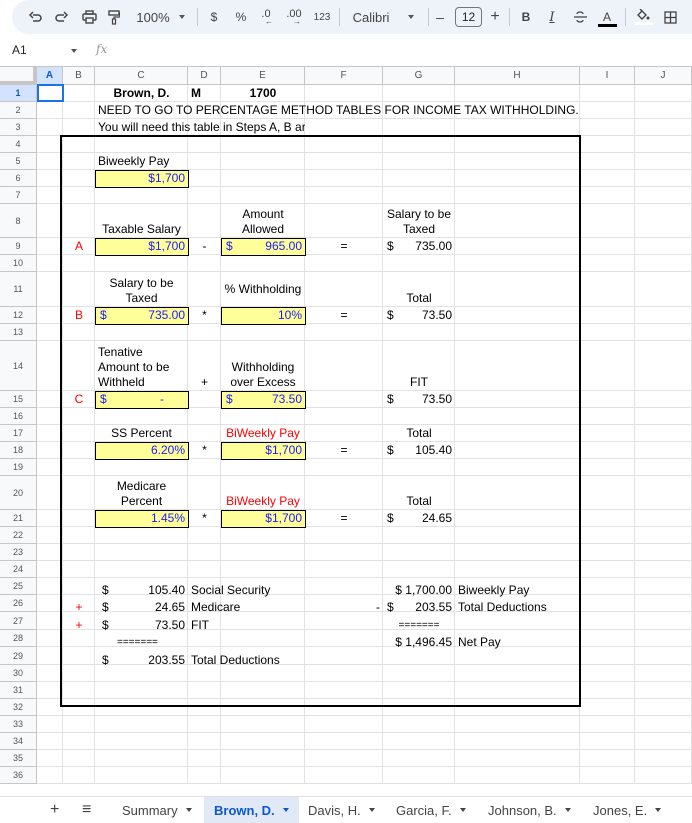 This screenshot has height=823, width=692. What do you see at coordinates (142, 316) in the screenshot?
I see `cell-c12-salary-to-be-taxed: $735.00` at bounding box center [142, 316].